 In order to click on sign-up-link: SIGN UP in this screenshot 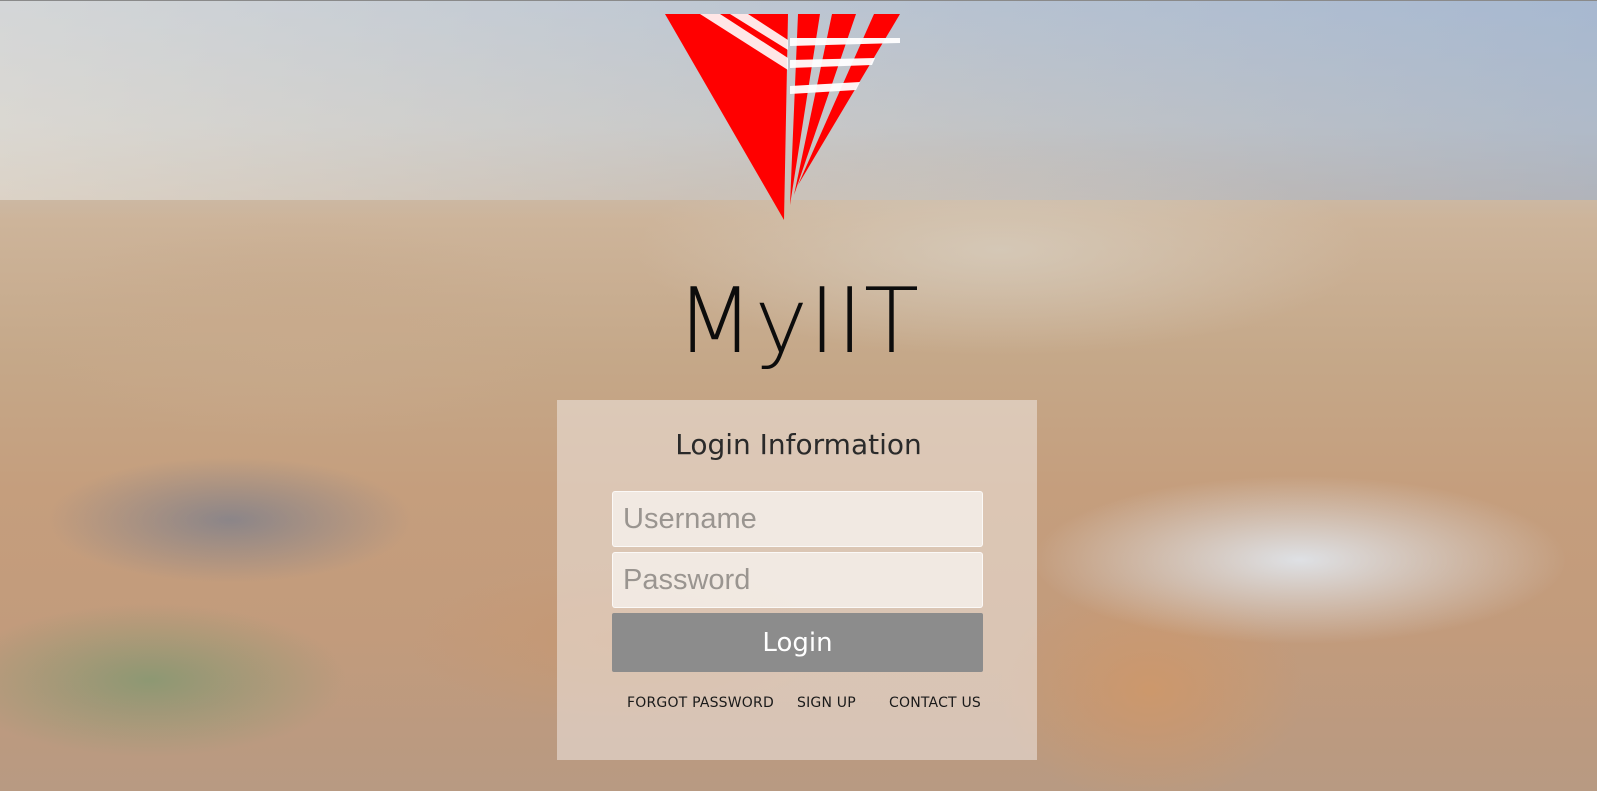, I will do `click(826, 703)`.